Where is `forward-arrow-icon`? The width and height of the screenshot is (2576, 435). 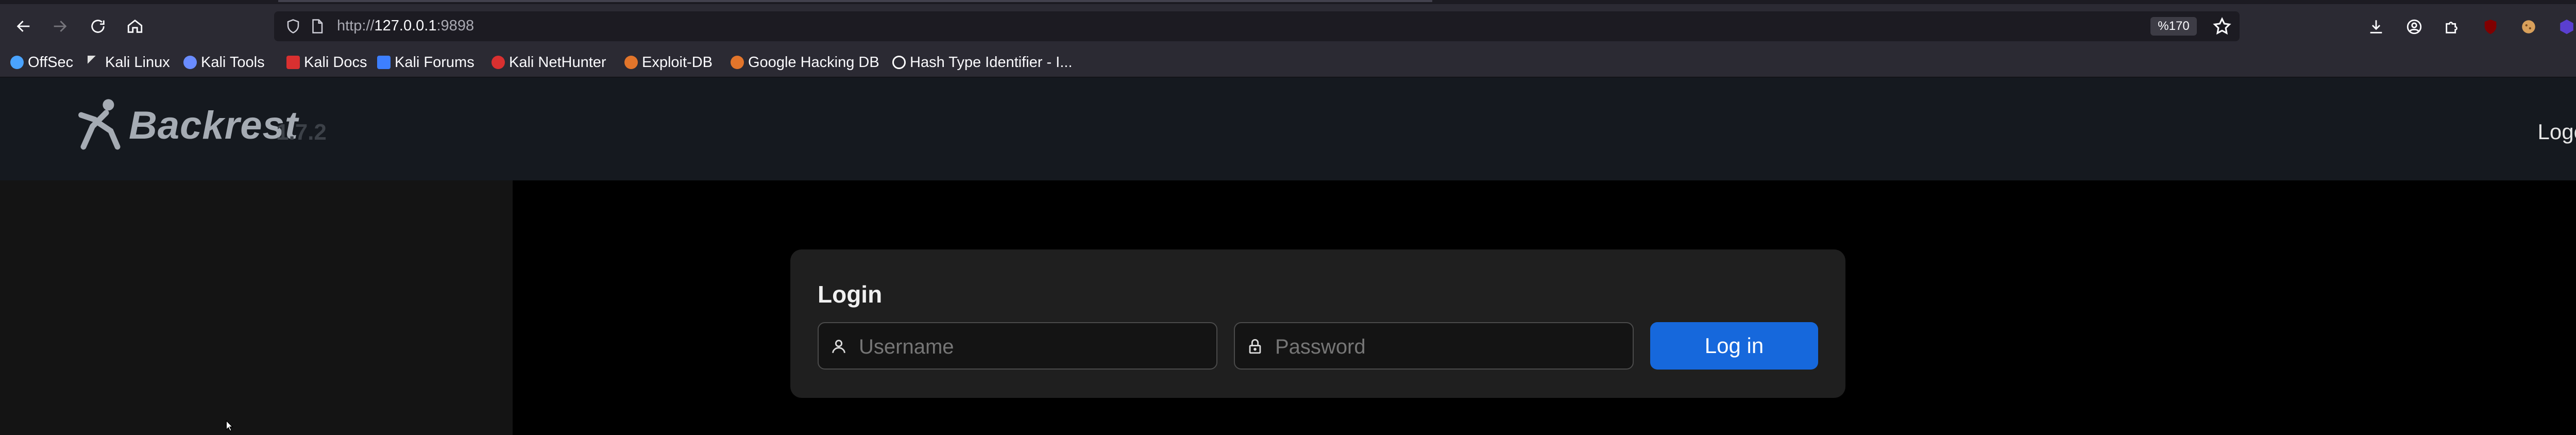 forward-arrow-icon is located at coordinates (60, 26).